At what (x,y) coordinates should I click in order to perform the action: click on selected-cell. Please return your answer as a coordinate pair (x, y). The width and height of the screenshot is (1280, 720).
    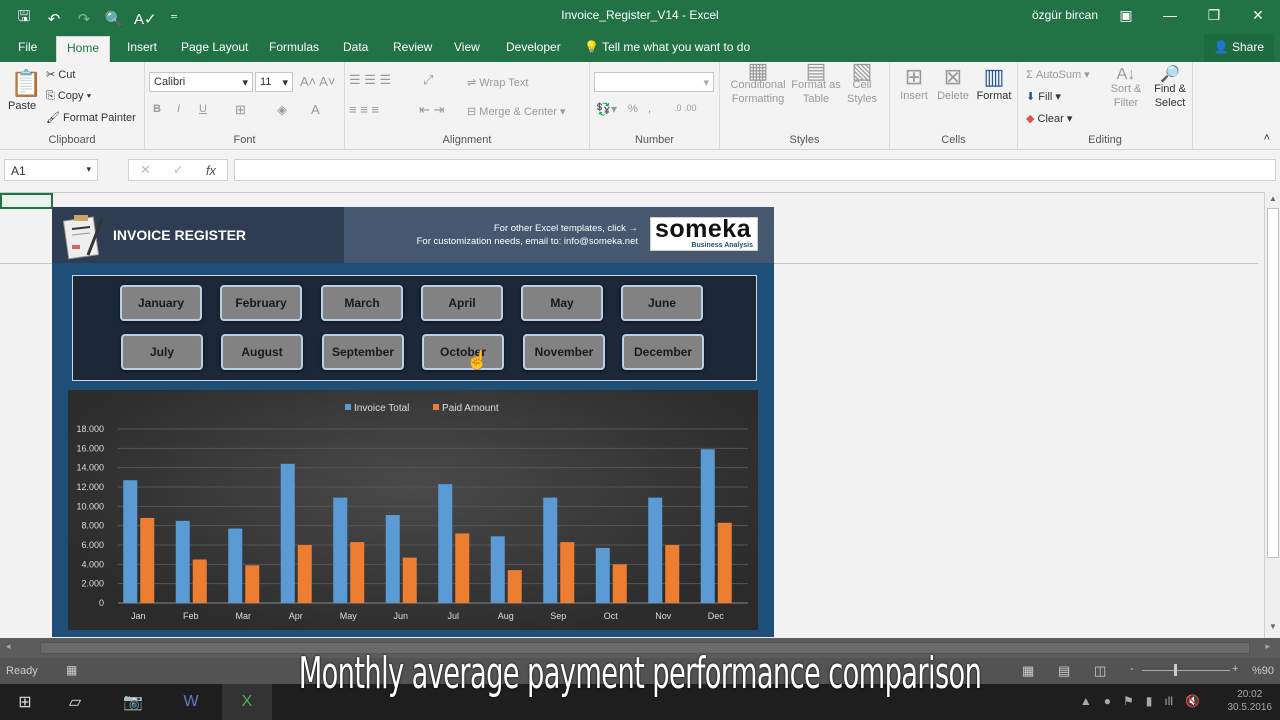
    Looking at the image, I should click on (26, 201).